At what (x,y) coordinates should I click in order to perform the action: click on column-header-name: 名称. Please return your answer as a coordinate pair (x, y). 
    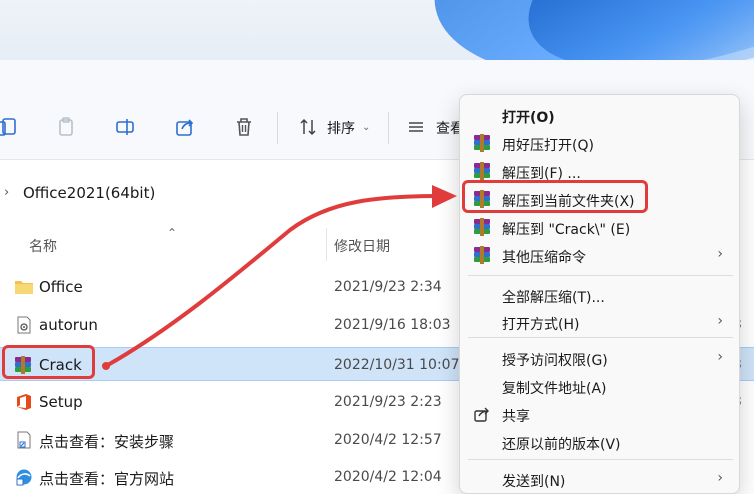
    Looking at the image, I should click on (43, 246).